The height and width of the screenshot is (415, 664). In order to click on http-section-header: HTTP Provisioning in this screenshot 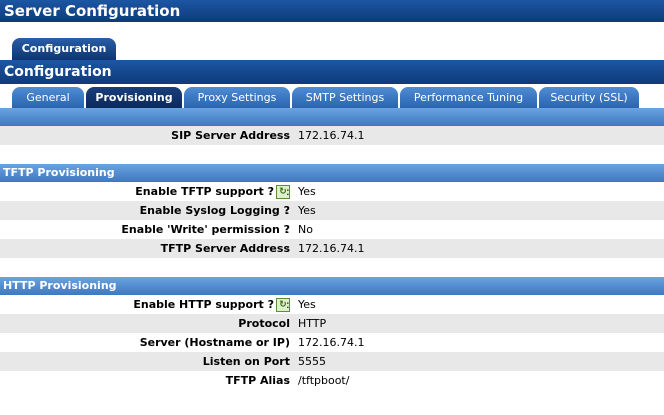, I will do `click(332, 286)`.